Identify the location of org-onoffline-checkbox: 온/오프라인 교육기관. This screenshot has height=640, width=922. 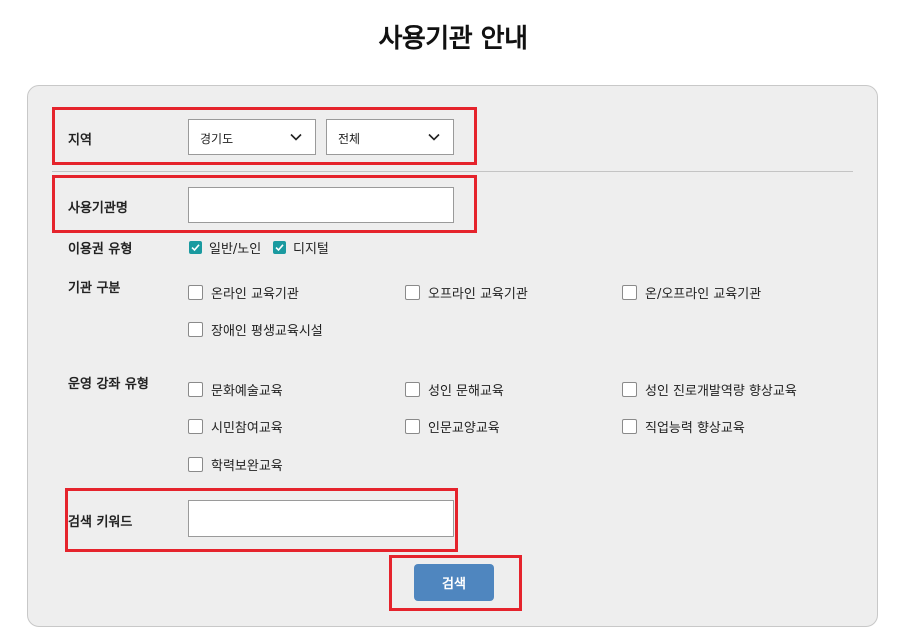
(691, 292).